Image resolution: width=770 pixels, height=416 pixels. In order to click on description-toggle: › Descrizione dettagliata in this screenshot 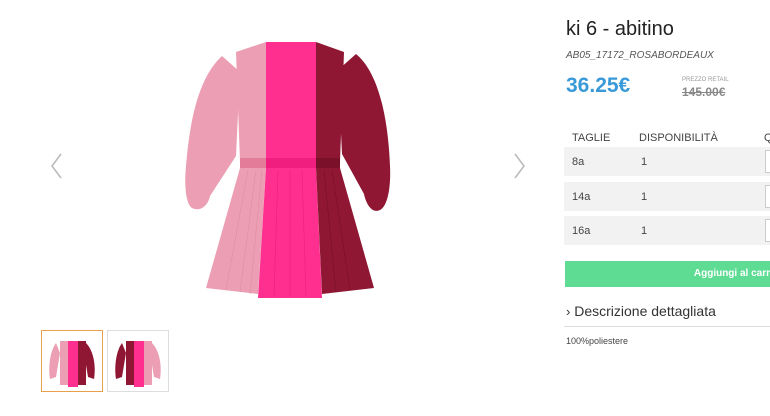, I will do `click(641, 311)`.